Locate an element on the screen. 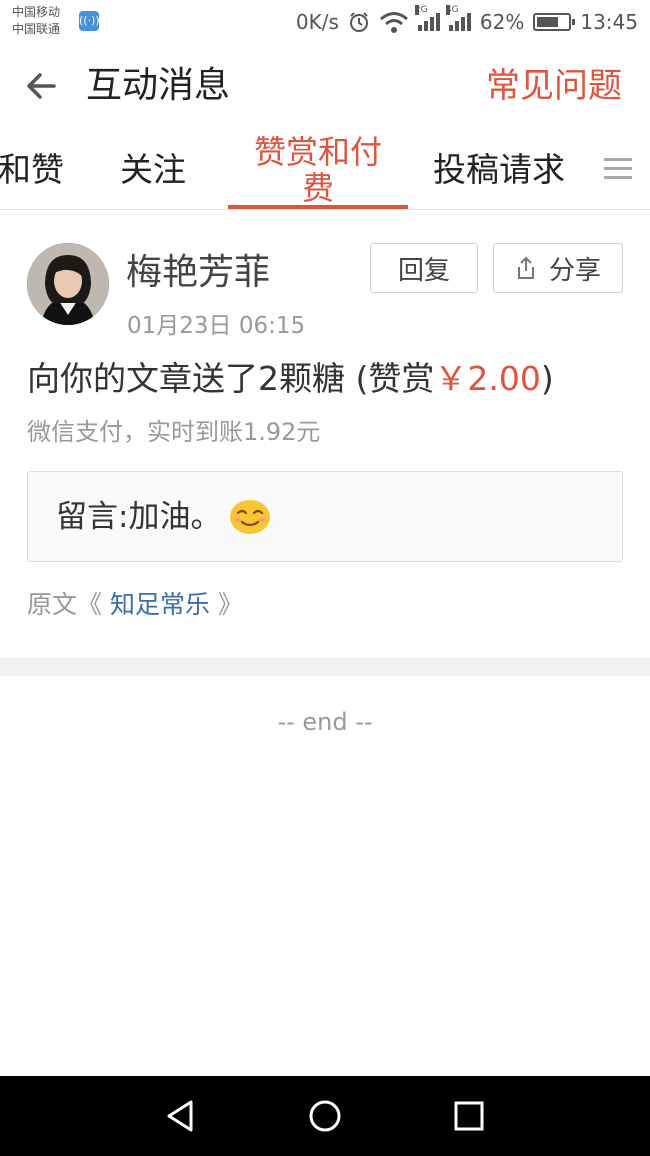 The width and height of the screenshot is (650, 1156). status-right: 0K/s 2G 4G 62% 13:45 is located at coordinates (466, 20).